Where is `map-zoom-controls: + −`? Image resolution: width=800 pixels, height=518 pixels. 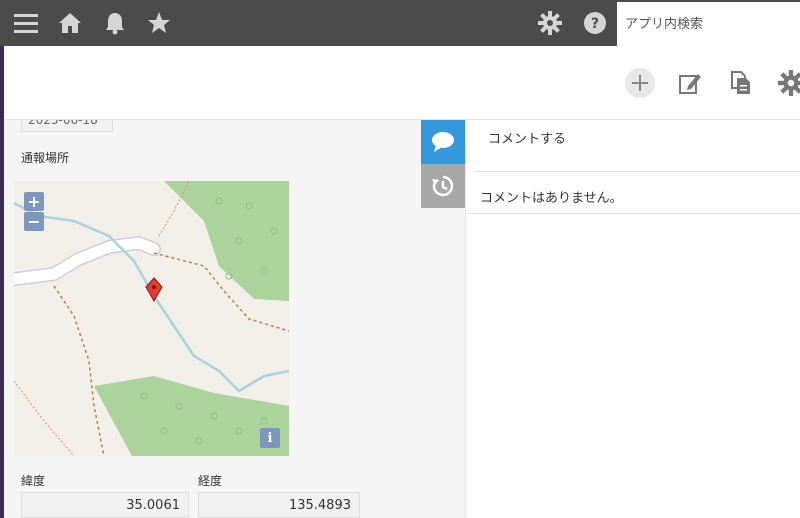 map-zoom-controls: + − is located at coordinates (34, 212).